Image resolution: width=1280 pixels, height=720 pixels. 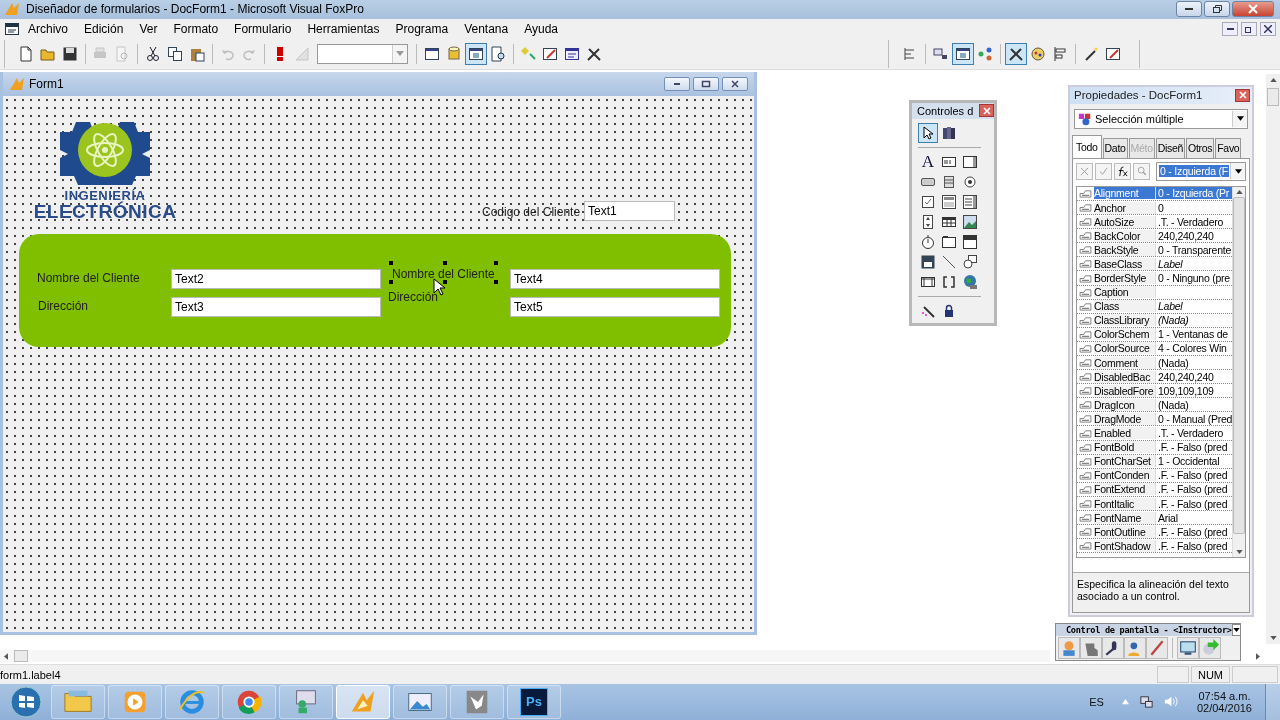 I want to click on property-name: AutoSize, so click(x=1125, y=221).